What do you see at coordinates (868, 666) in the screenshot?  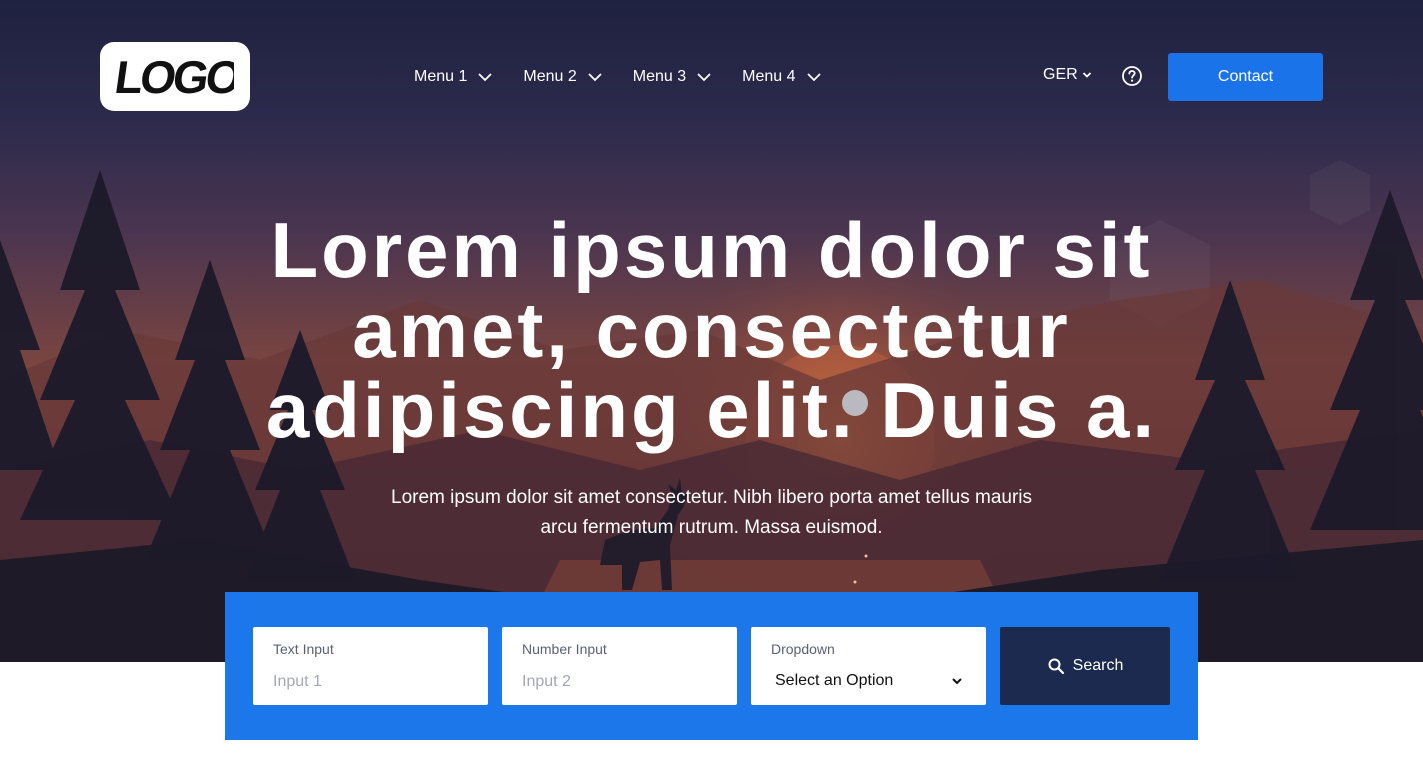 I see `dropdown-field: Dropdown Select an Option` at bounding box center [868, 666].